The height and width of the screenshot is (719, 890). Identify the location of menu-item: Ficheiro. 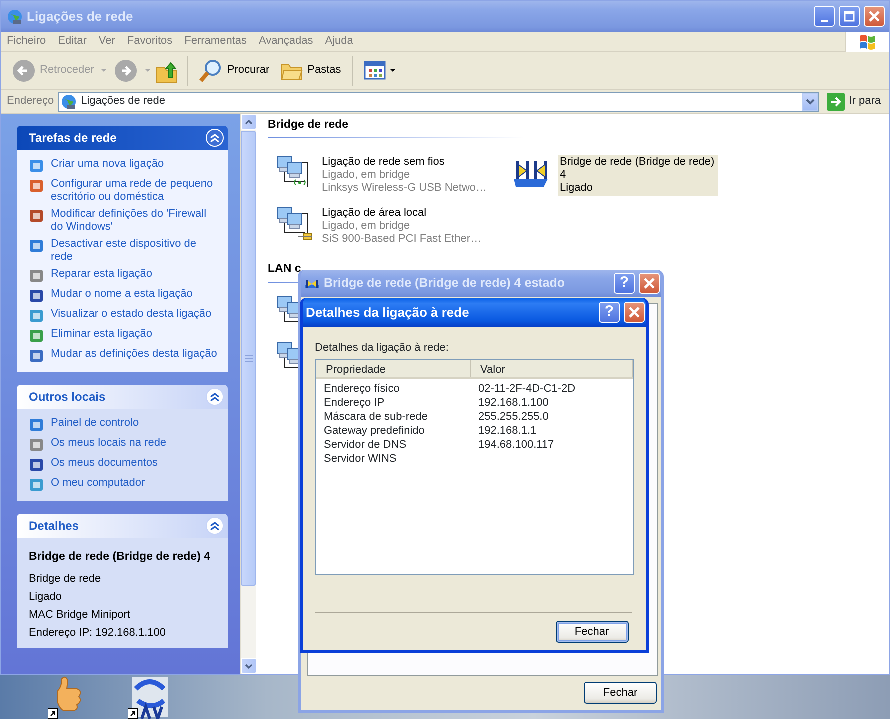
(26, 41).